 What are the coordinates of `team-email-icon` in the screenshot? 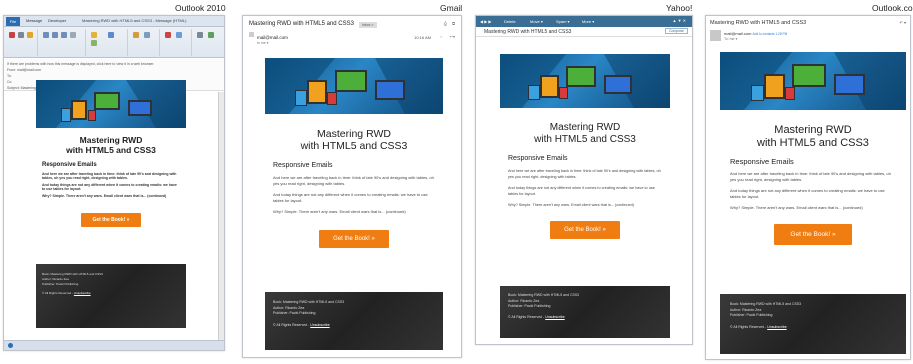 It's located at (94, 43).